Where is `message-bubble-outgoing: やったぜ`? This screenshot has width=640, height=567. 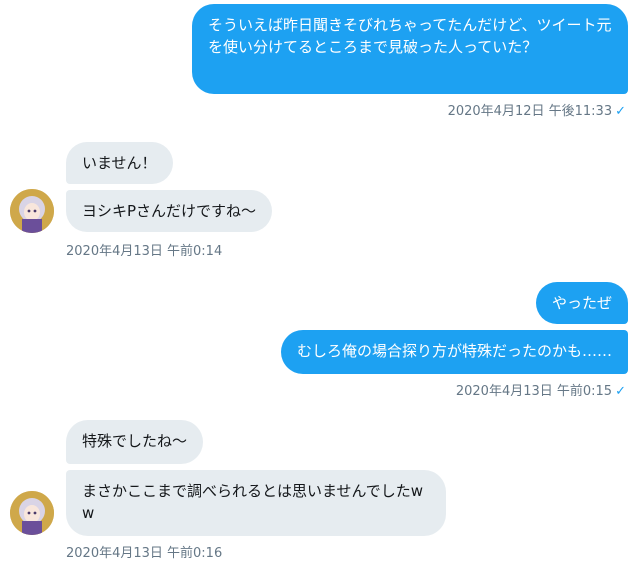 message-bubble-outgoing: やったぜ is located at coordinates (581, 303).